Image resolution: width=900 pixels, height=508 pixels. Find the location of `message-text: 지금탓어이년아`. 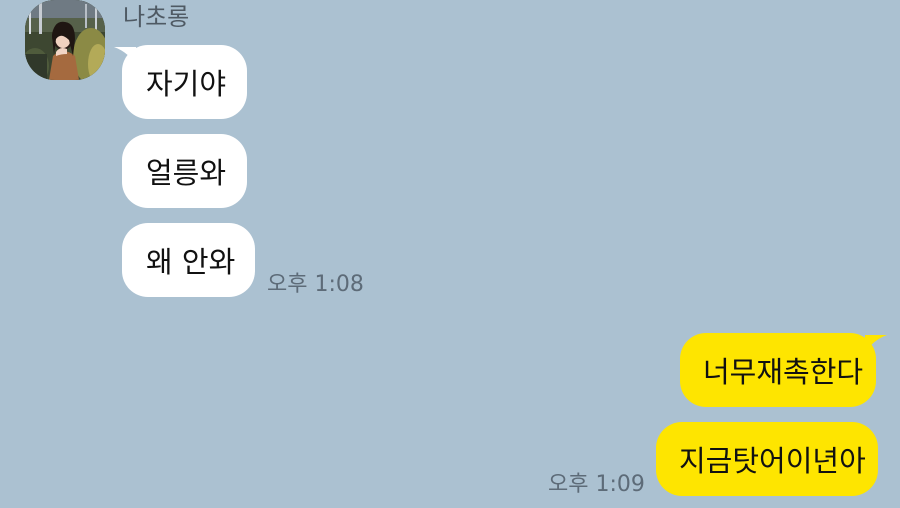

message-text: 지금탓어이년아 is located at coordinates (772, 461).